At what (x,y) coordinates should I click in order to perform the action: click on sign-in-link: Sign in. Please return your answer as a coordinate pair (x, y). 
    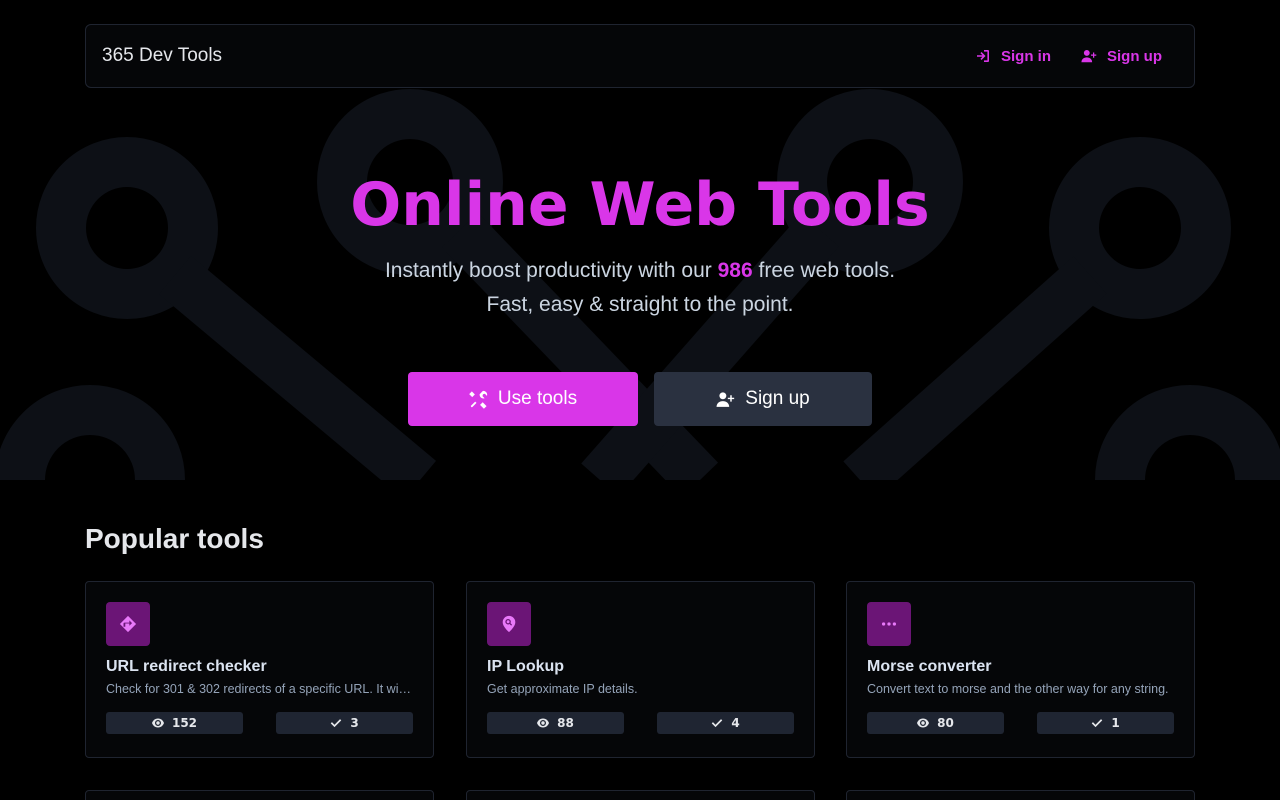
    Looking at the image, I should click on (1013, 56).